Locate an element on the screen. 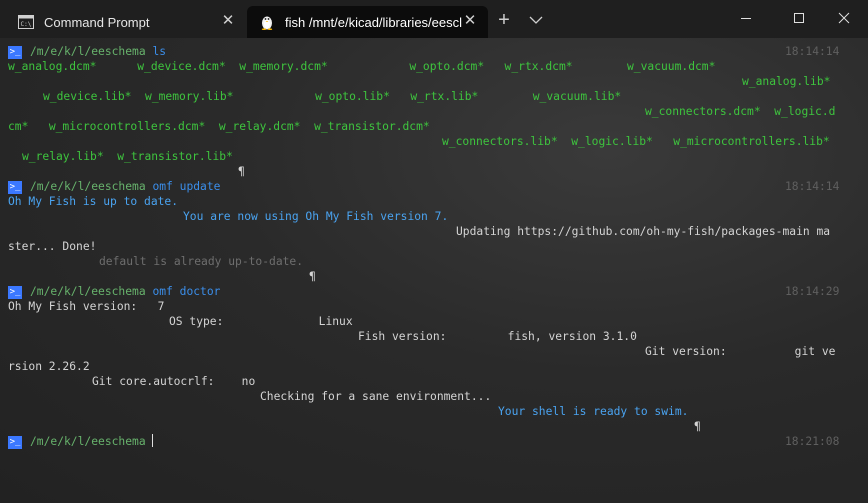  ls-output-line: w_connectors.dcm* w_logic.d is located at coordinates (740, 111).